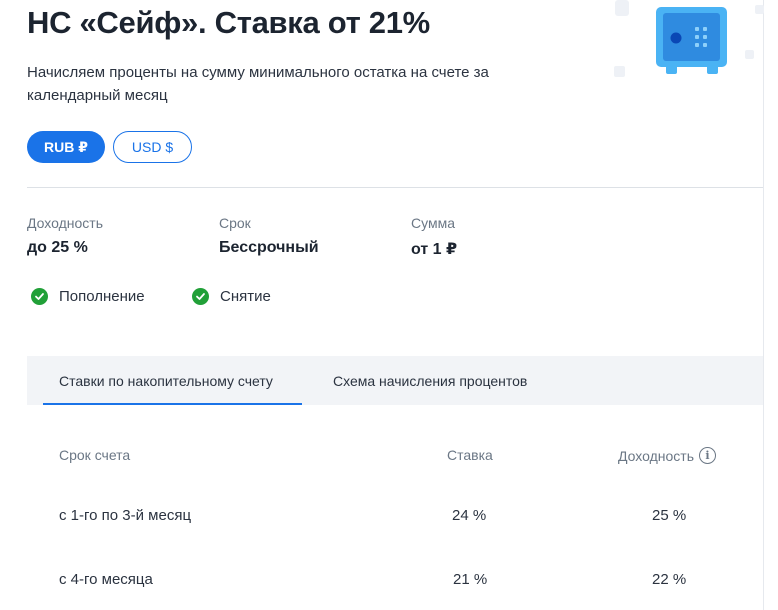 The width and height of the screenshot is (778, 610). Describe the element at coordinates (66, 147) in the screenshot. I see `currency-rub-button: RUB ₽` at that location.